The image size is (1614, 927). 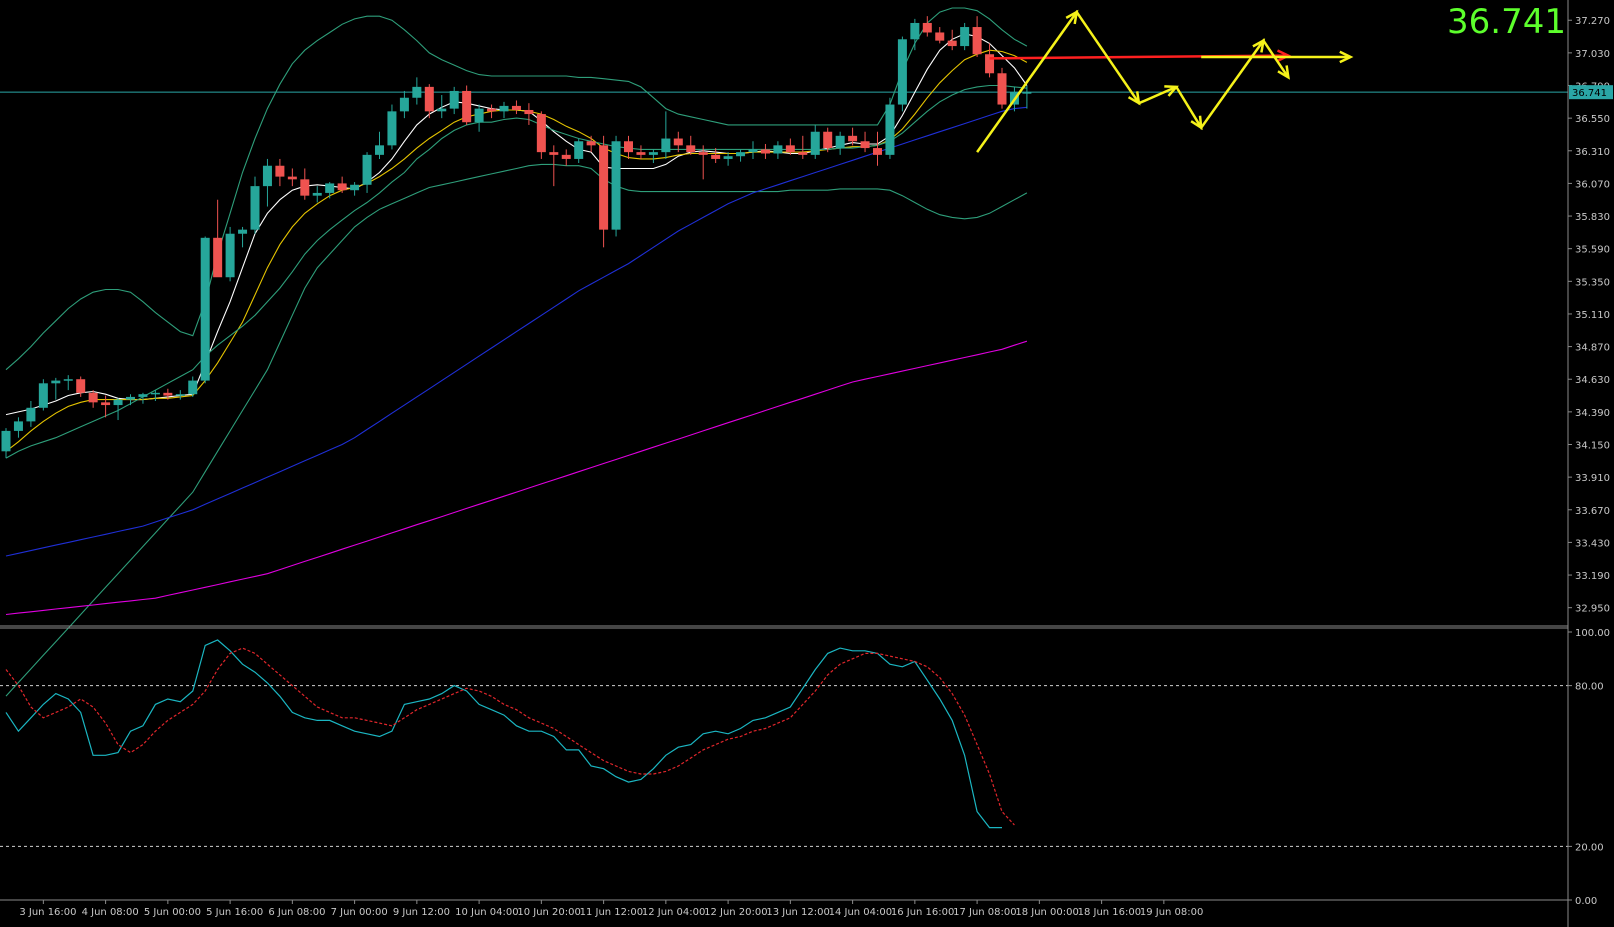 What do you see at coordinates (172, 912) in the screenshot?
I see `x-tick-label: 5 Jun 00:00` at bounding box center [172, 912].